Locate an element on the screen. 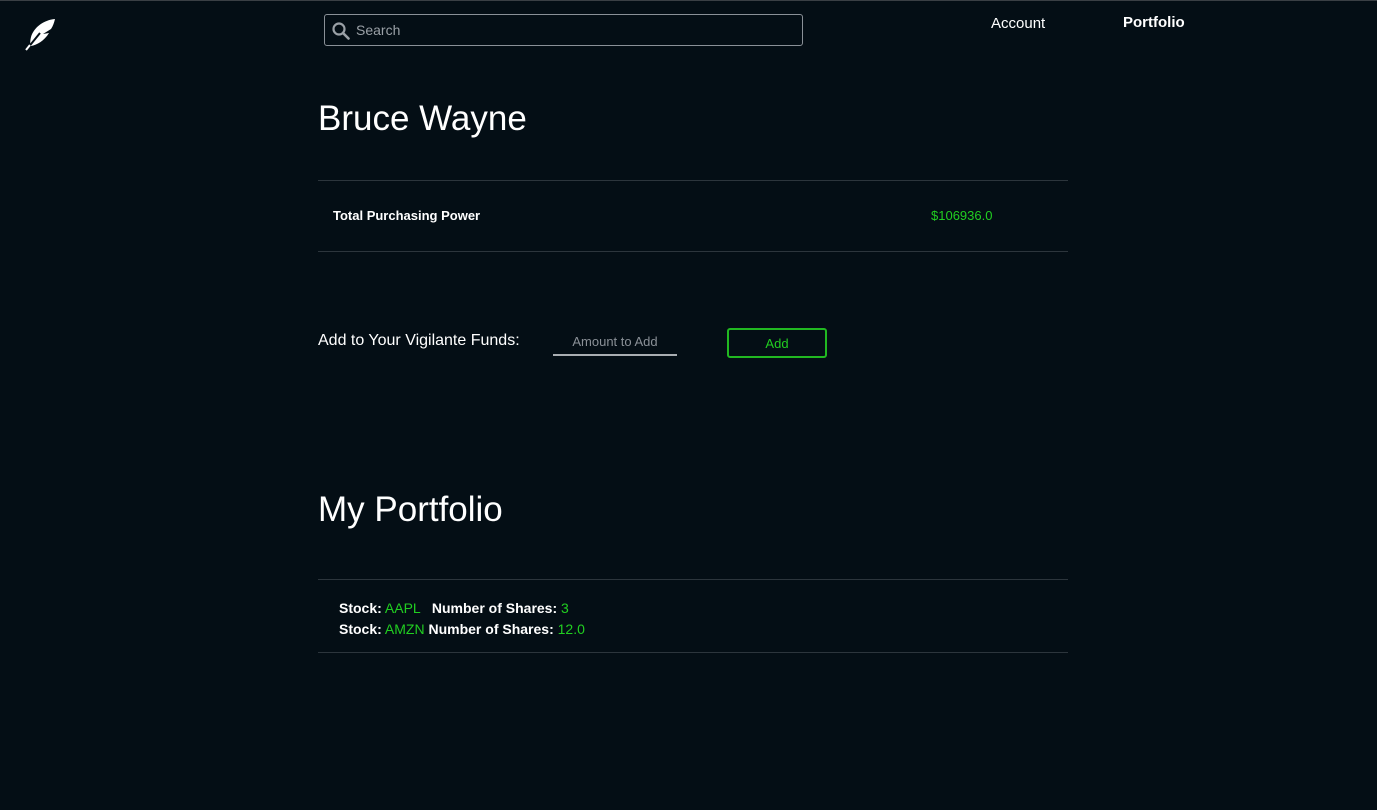 Image resolution: width=1377 pixels, height=810 pixels. nav-portfolio-link: Portfolio is located at coordinates (1154, 22).